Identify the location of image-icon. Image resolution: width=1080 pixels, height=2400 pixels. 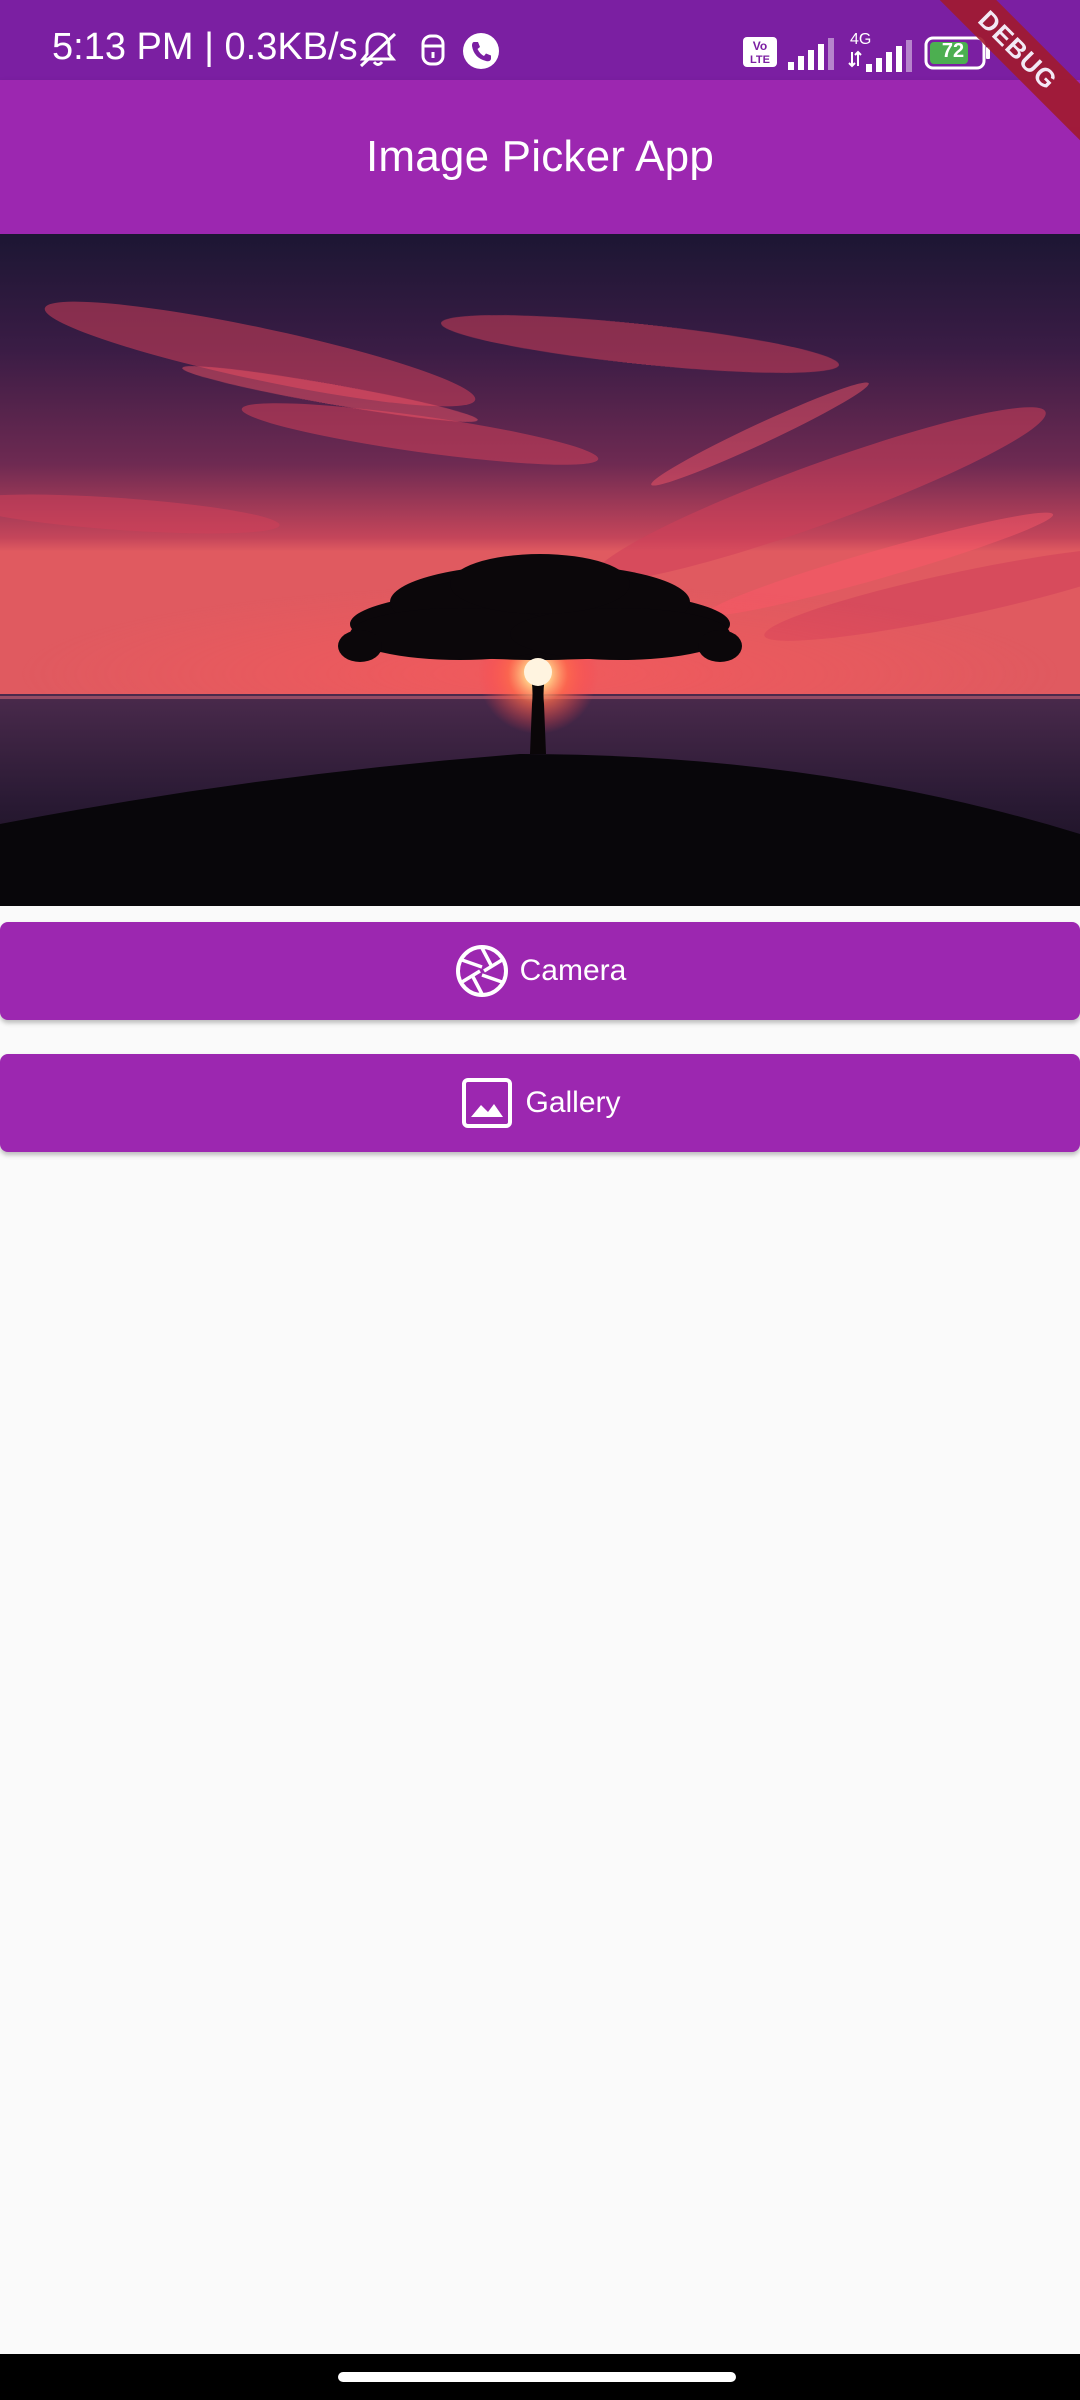
(487, 1103).